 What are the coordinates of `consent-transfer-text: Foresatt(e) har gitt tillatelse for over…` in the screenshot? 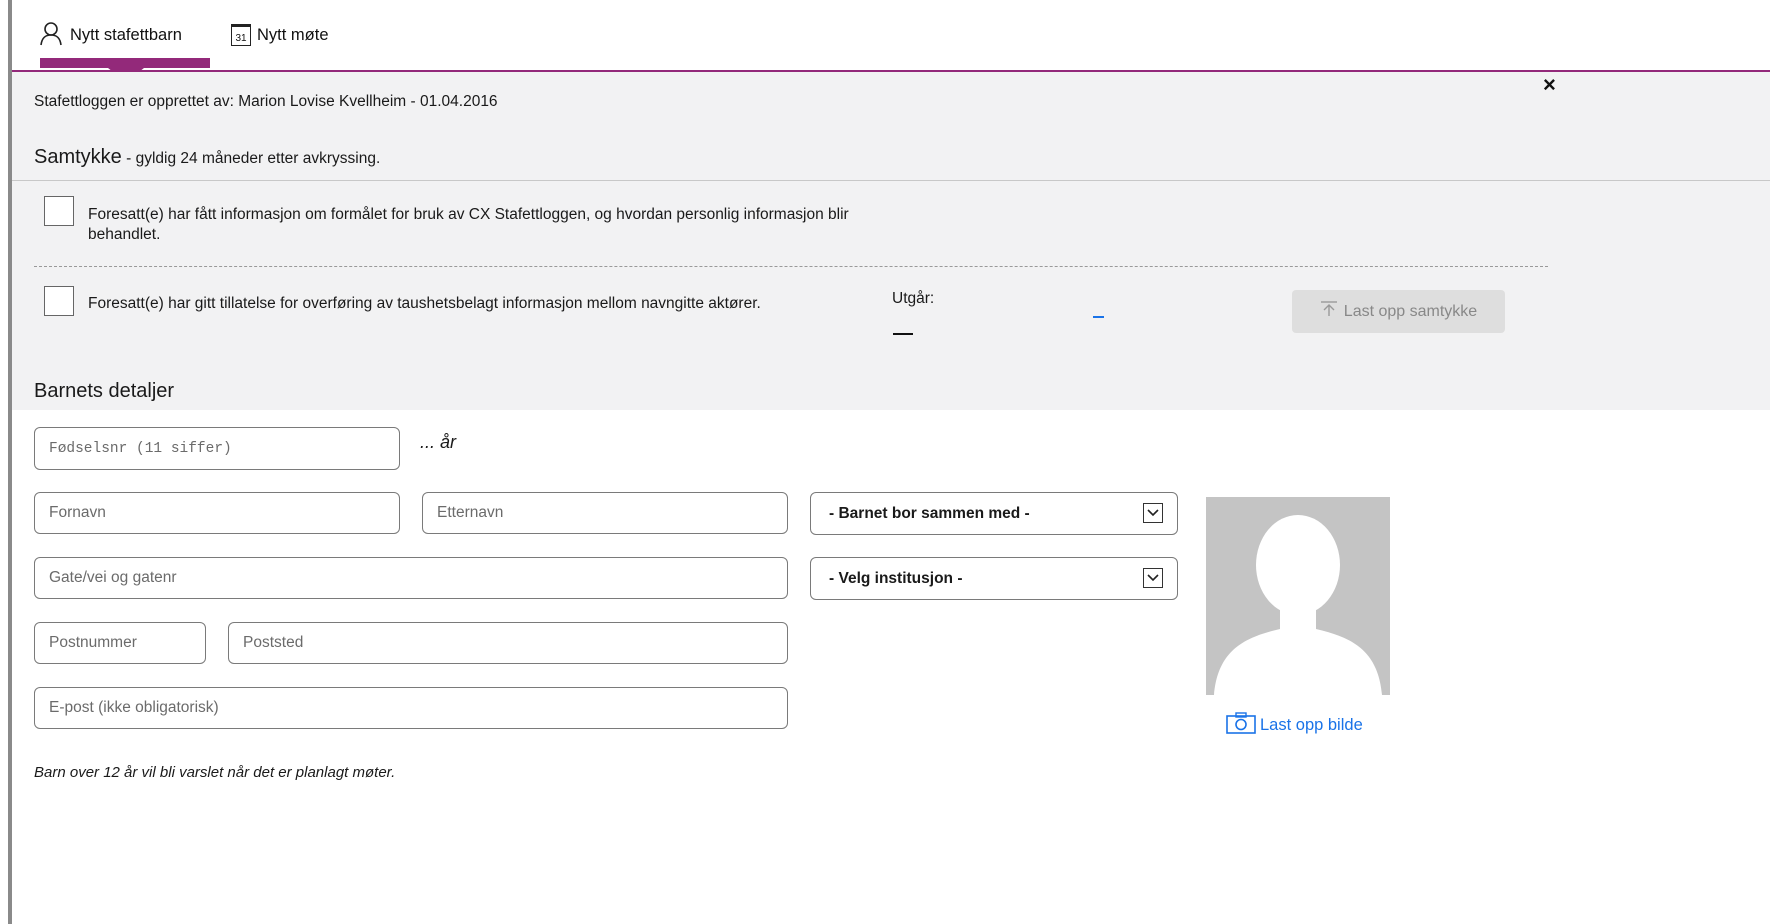 It's located at (424, 303).